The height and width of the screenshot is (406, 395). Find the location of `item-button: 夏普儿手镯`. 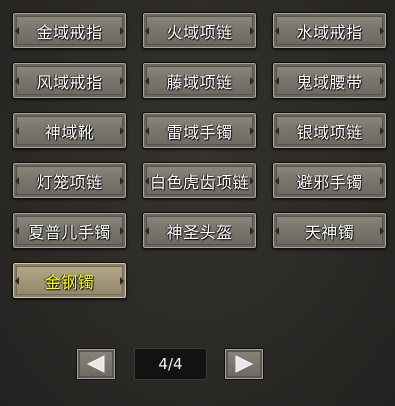

item-button: 夏普儿手镯 is located at coordinates (69, 230).